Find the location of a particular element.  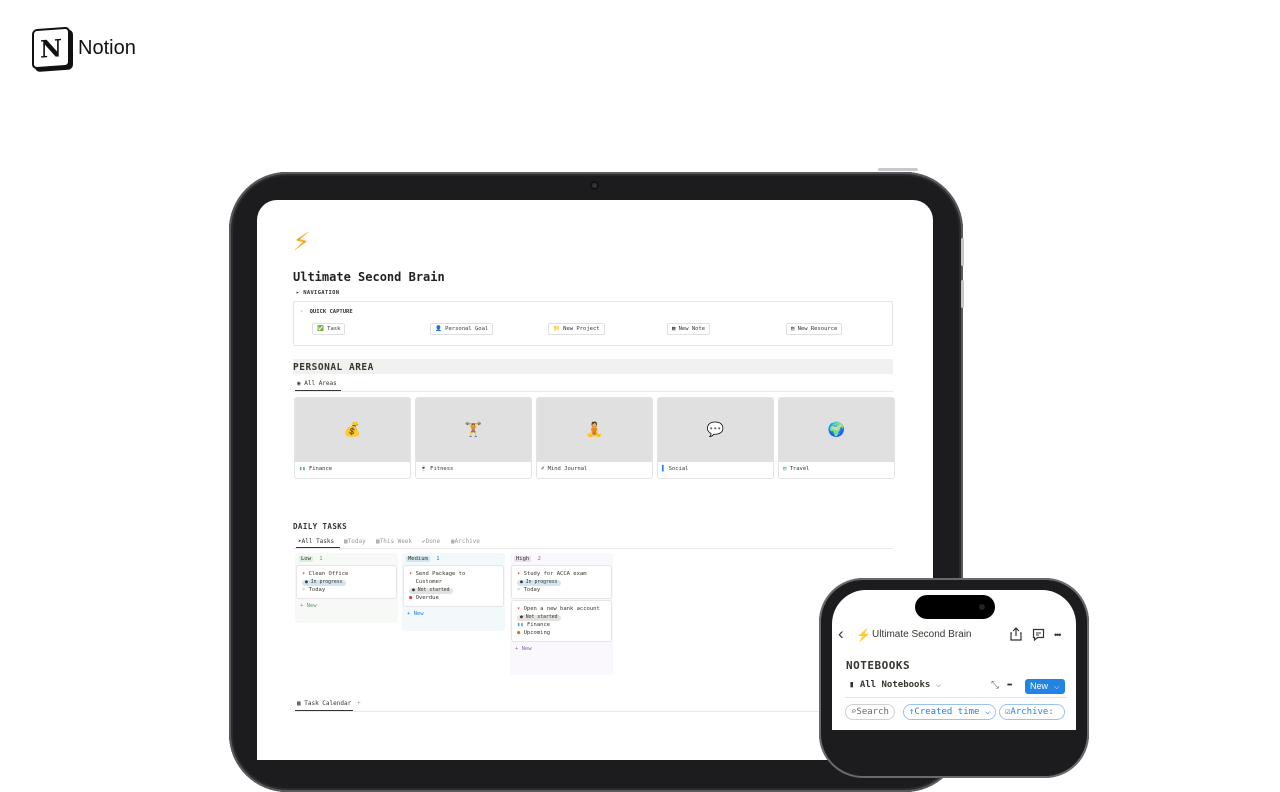

notebooks-heading: NOTEBOOKS is located at coordinates (878, 665).